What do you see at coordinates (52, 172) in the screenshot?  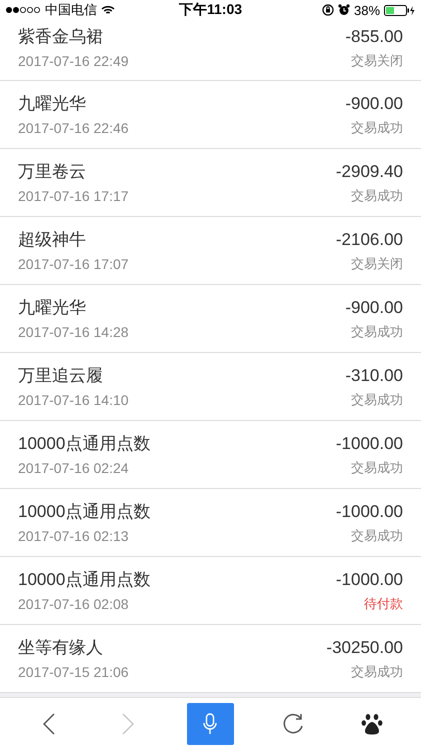 I see `order-title: 万里卷云` at bounding box center [52, 172].